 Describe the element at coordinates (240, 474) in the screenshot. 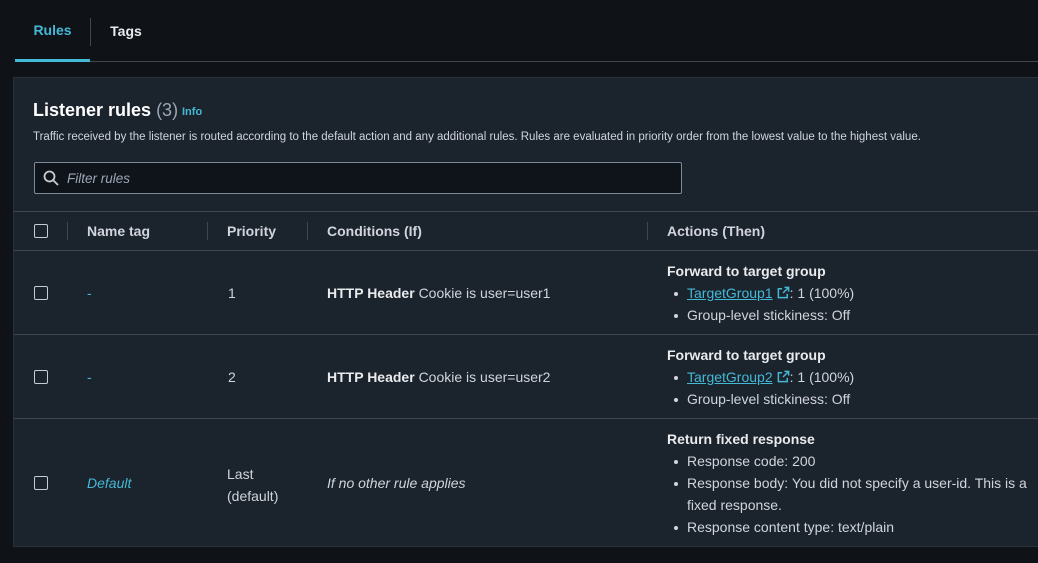

I see `priority-line: Last` at that location.